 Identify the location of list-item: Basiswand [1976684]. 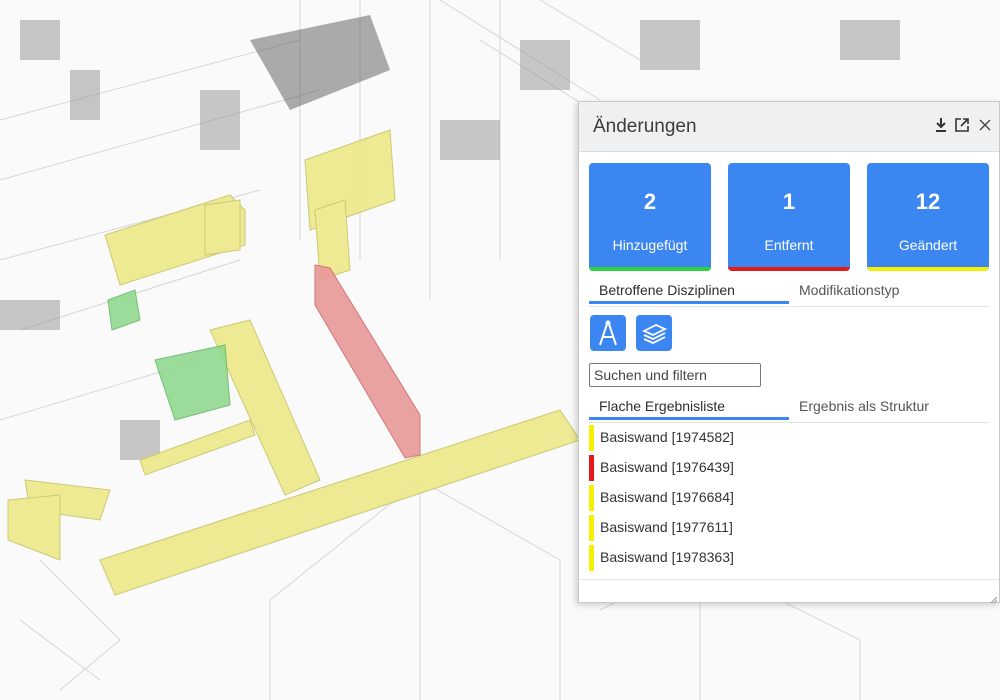
(789, 498).